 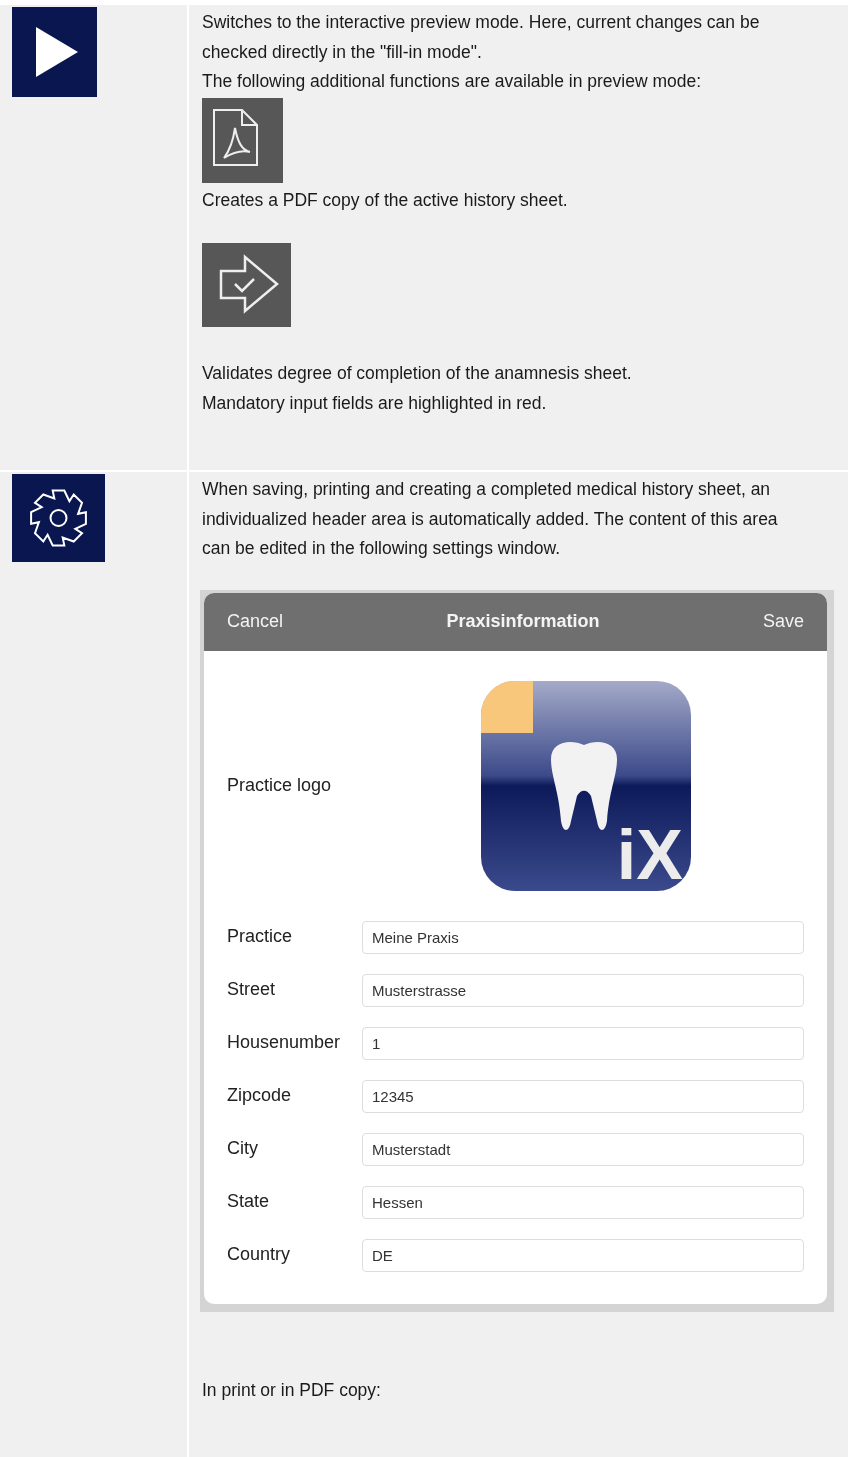 What do you see at coordinates (417, 373) in the screenshot?
I see `description-text: Validates degree of completion of the anamnesis sheet.` at bounding box center [417, 373].